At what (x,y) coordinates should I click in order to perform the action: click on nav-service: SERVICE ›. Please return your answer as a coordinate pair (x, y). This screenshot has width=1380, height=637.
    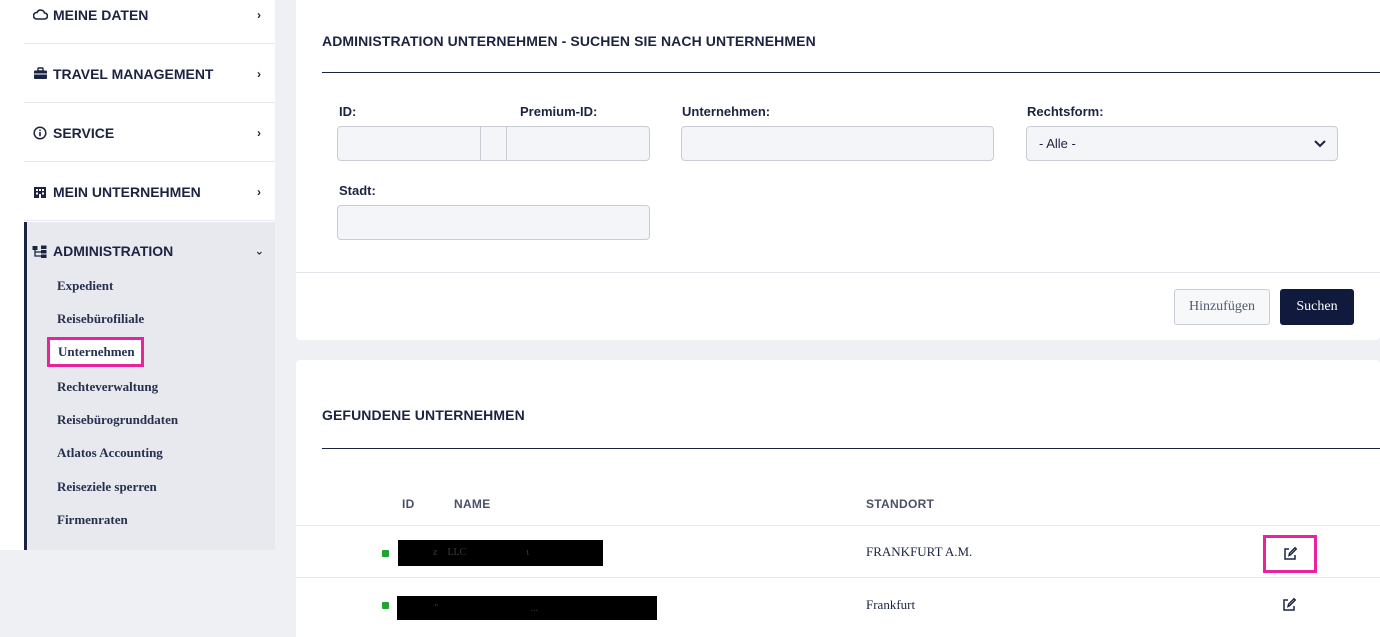
    Looking at the image, I should click on (149, 133).